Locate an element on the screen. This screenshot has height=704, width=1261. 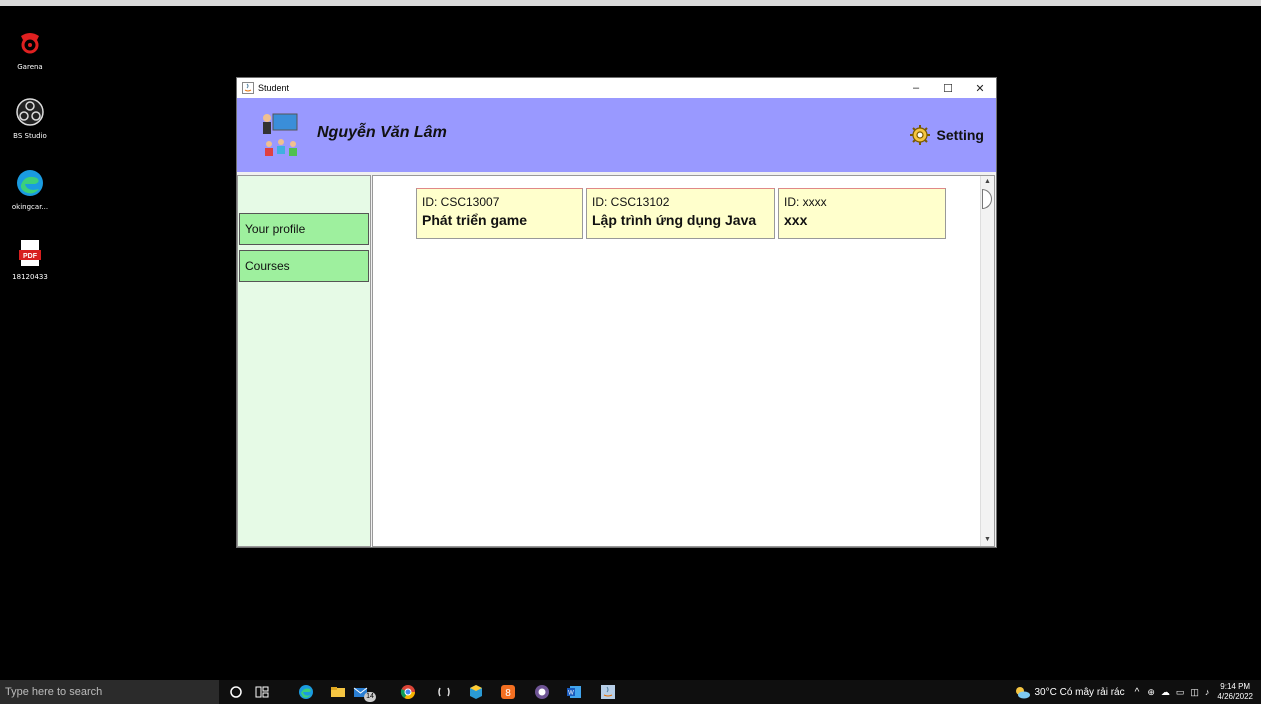
minimize-button: – is located at coordinates (916, 88).